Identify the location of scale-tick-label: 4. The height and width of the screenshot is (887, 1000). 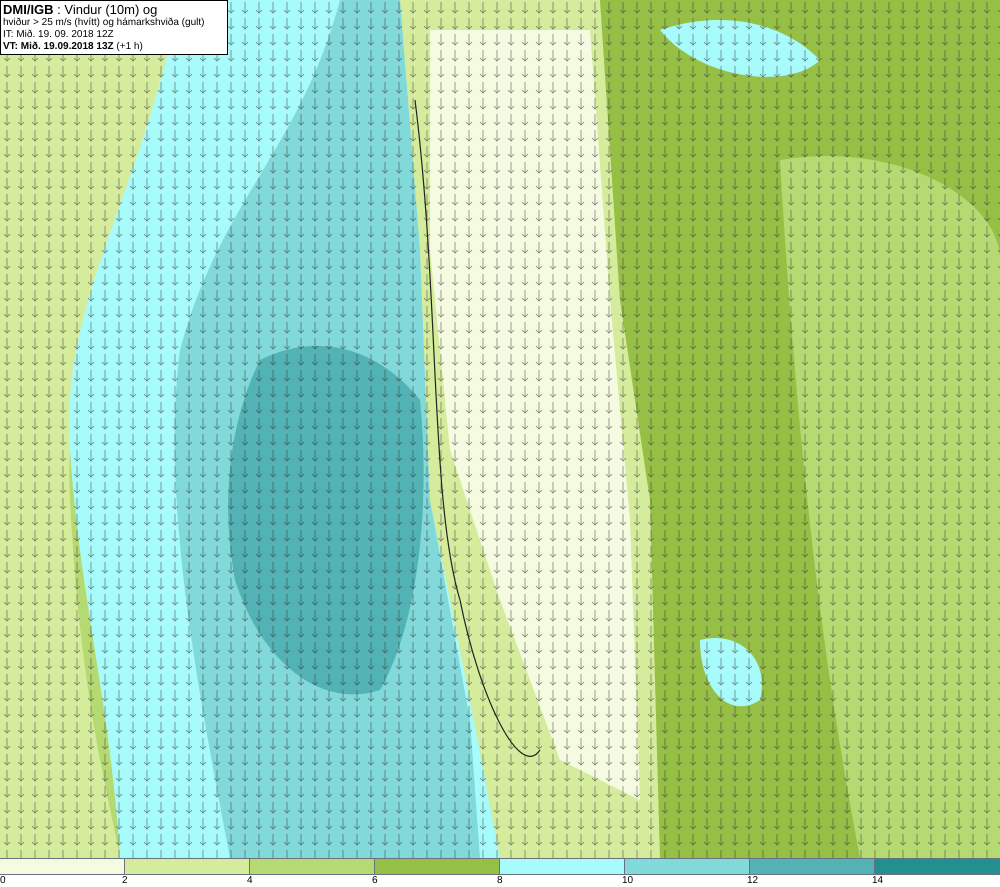
(250, 881).